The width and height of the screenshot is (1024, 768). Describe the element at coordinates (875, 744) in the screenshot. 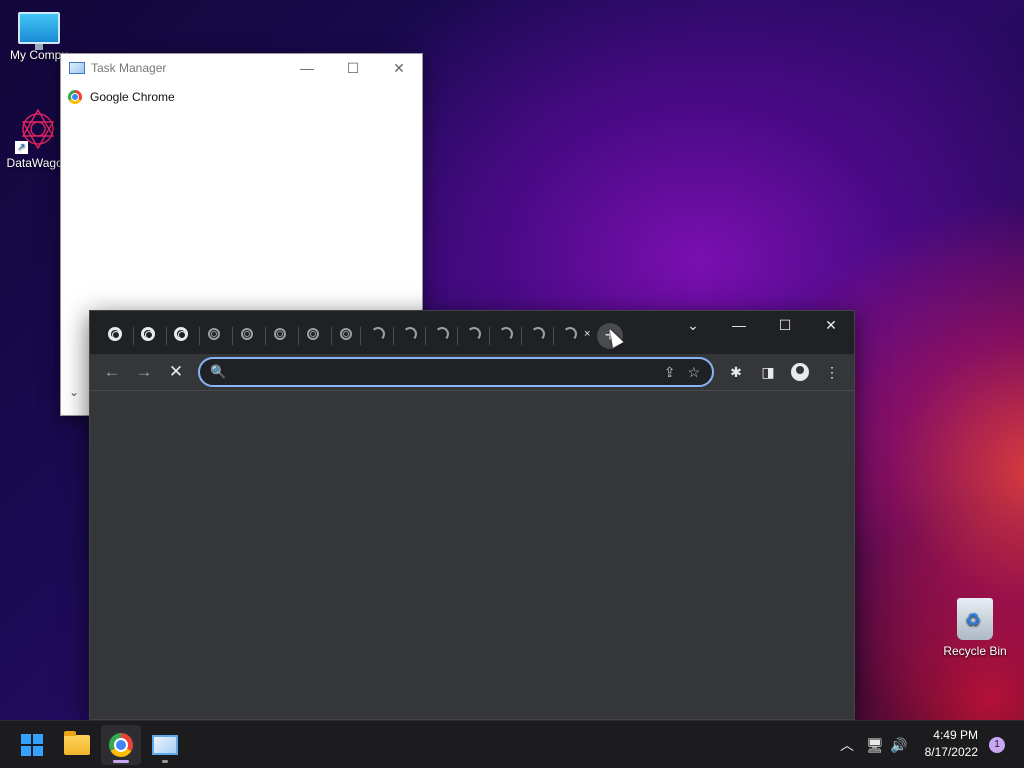

I see `network-icon: 🖥` at that location.